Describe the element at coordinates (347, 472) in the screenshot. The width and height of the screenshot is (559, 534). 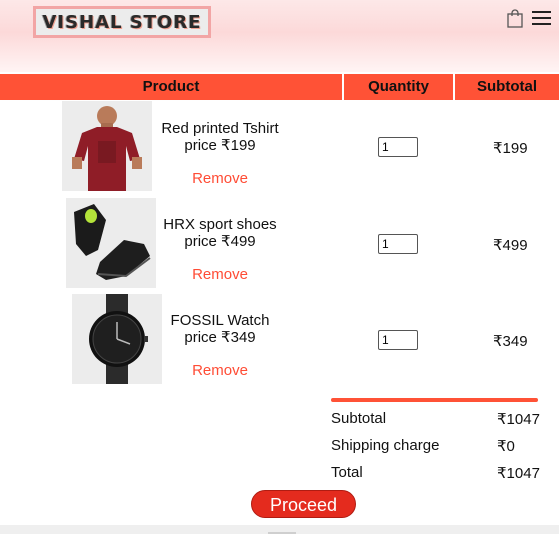
I see `total-label: Total` at that location.